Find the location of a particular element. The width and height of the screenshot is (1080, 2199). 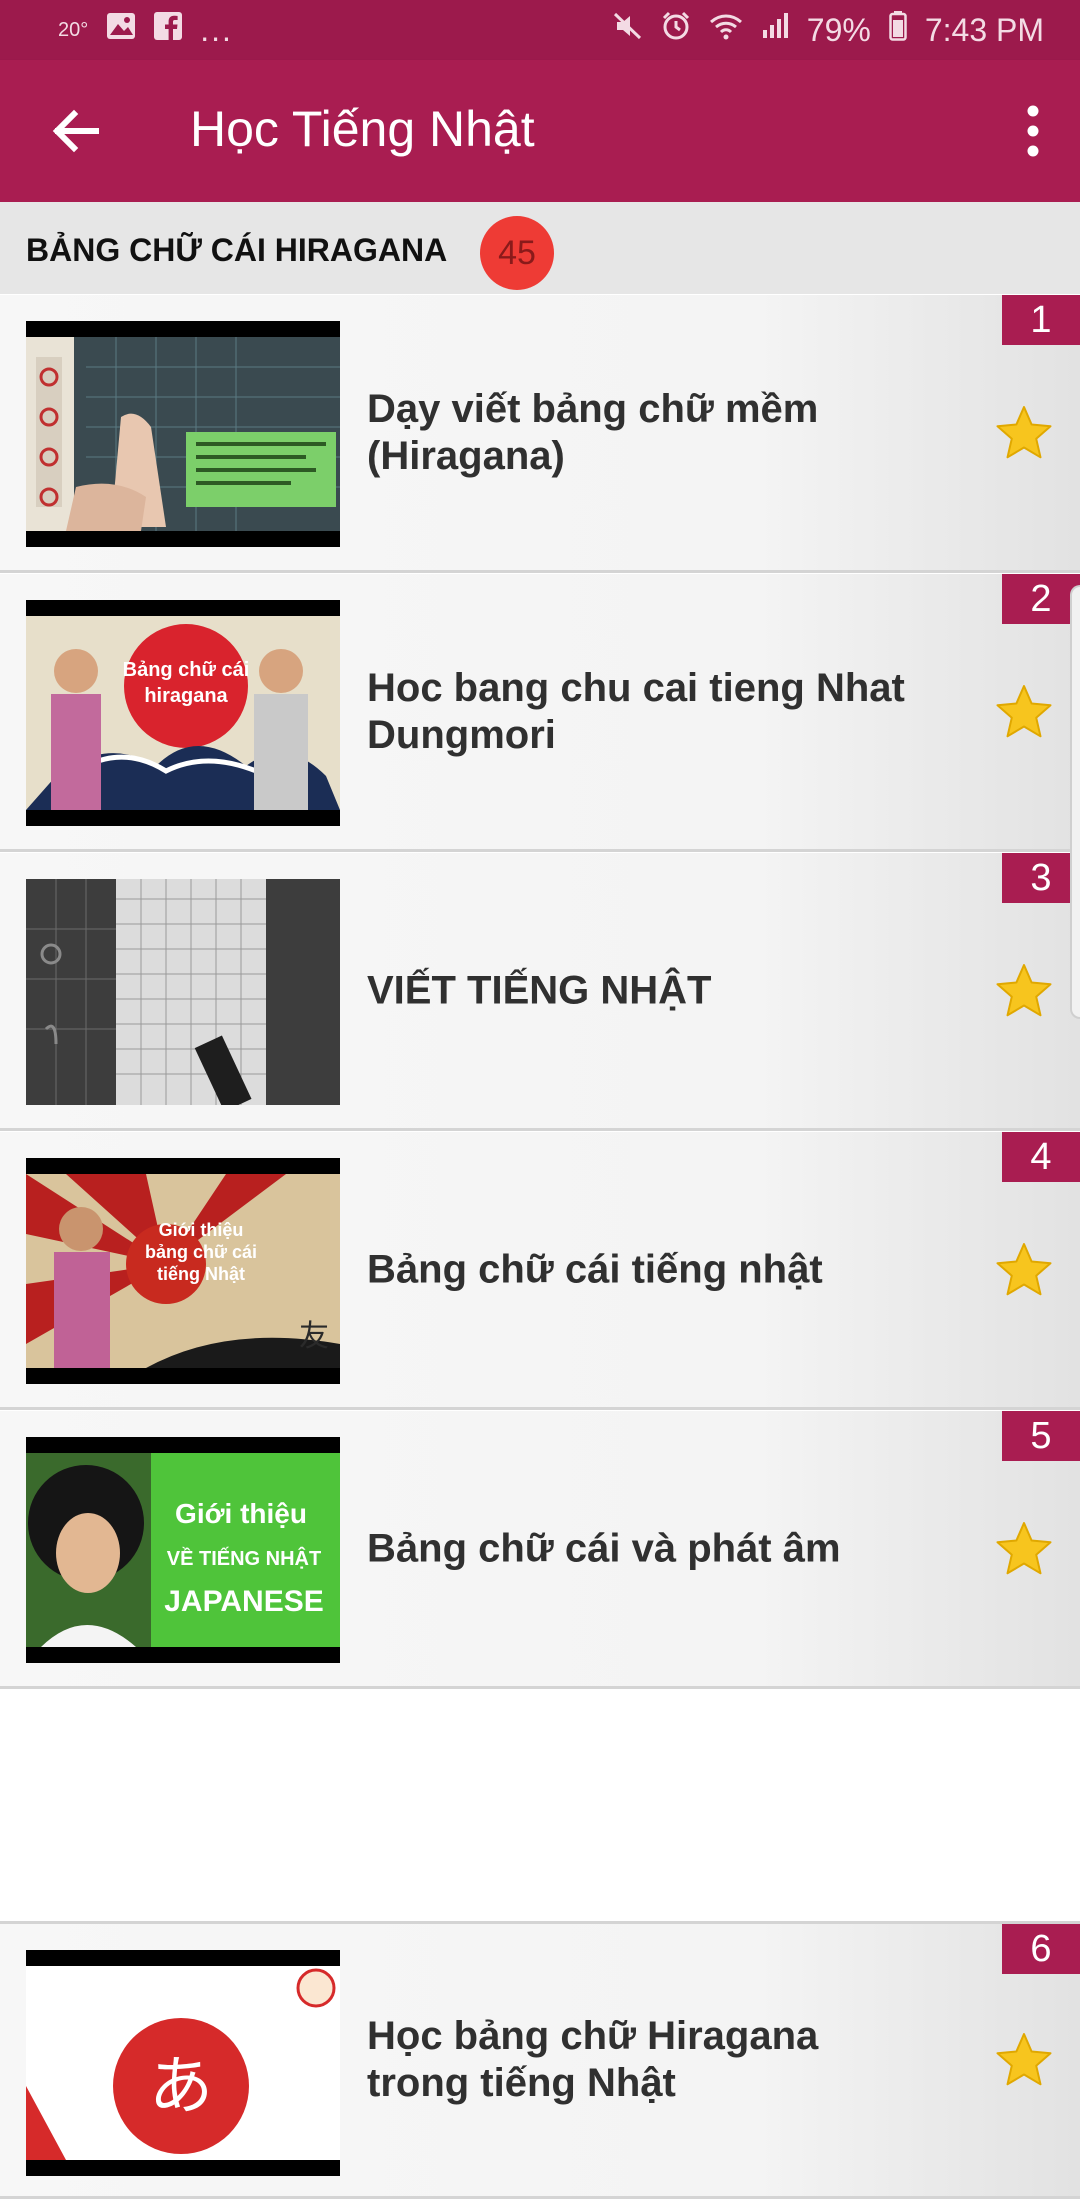

app-bar: Học Tiếng Nhật is located at coordinates (540, 131).